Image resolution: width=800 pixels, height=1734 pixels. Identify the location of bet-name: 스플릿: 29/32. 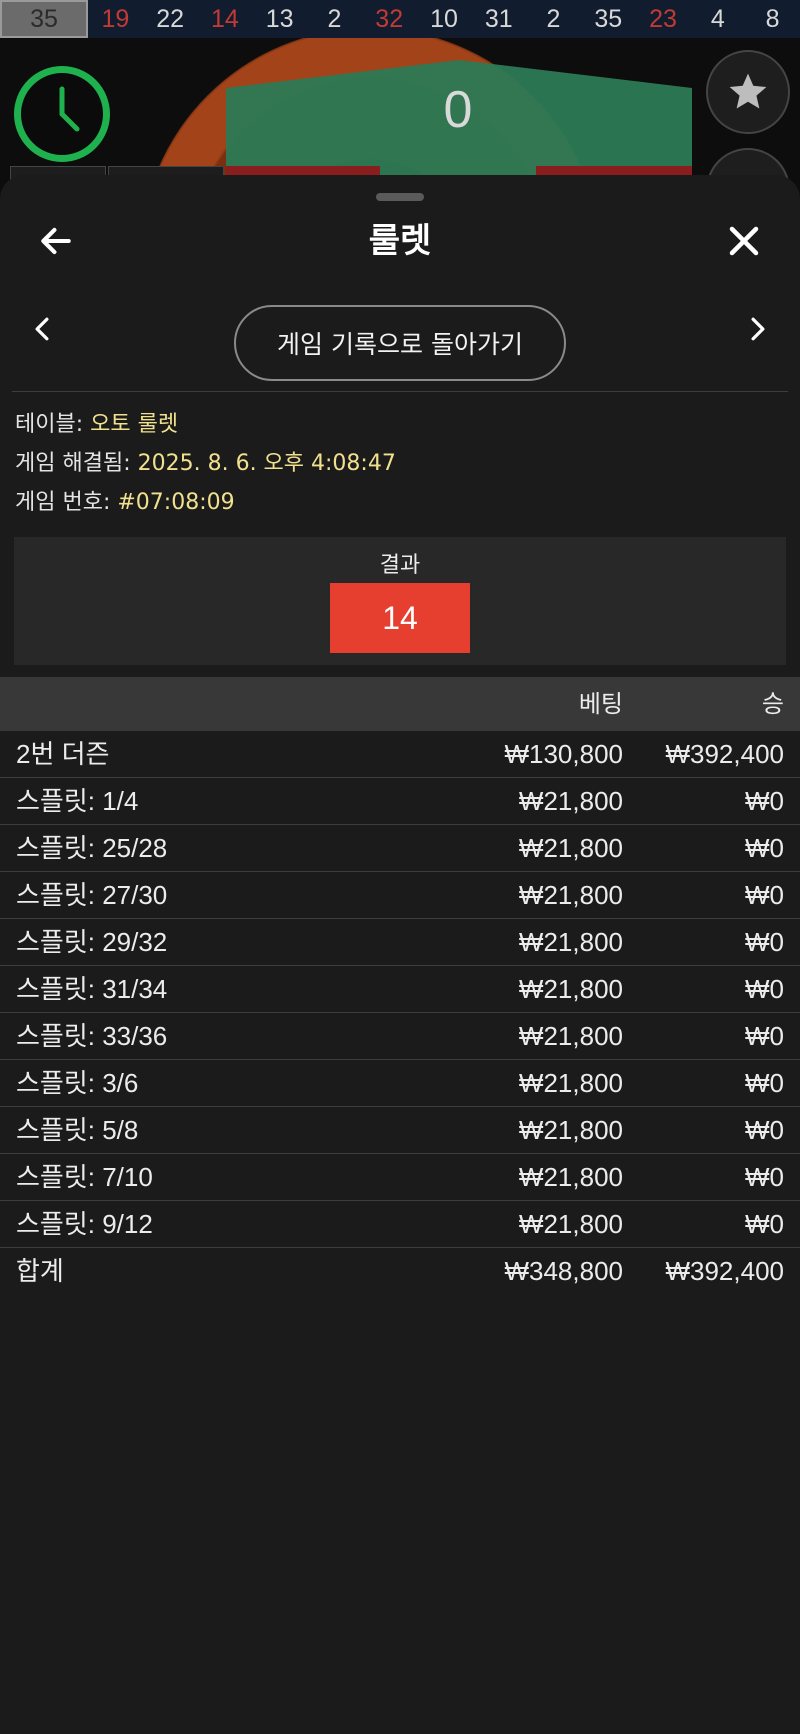
(92, 942).